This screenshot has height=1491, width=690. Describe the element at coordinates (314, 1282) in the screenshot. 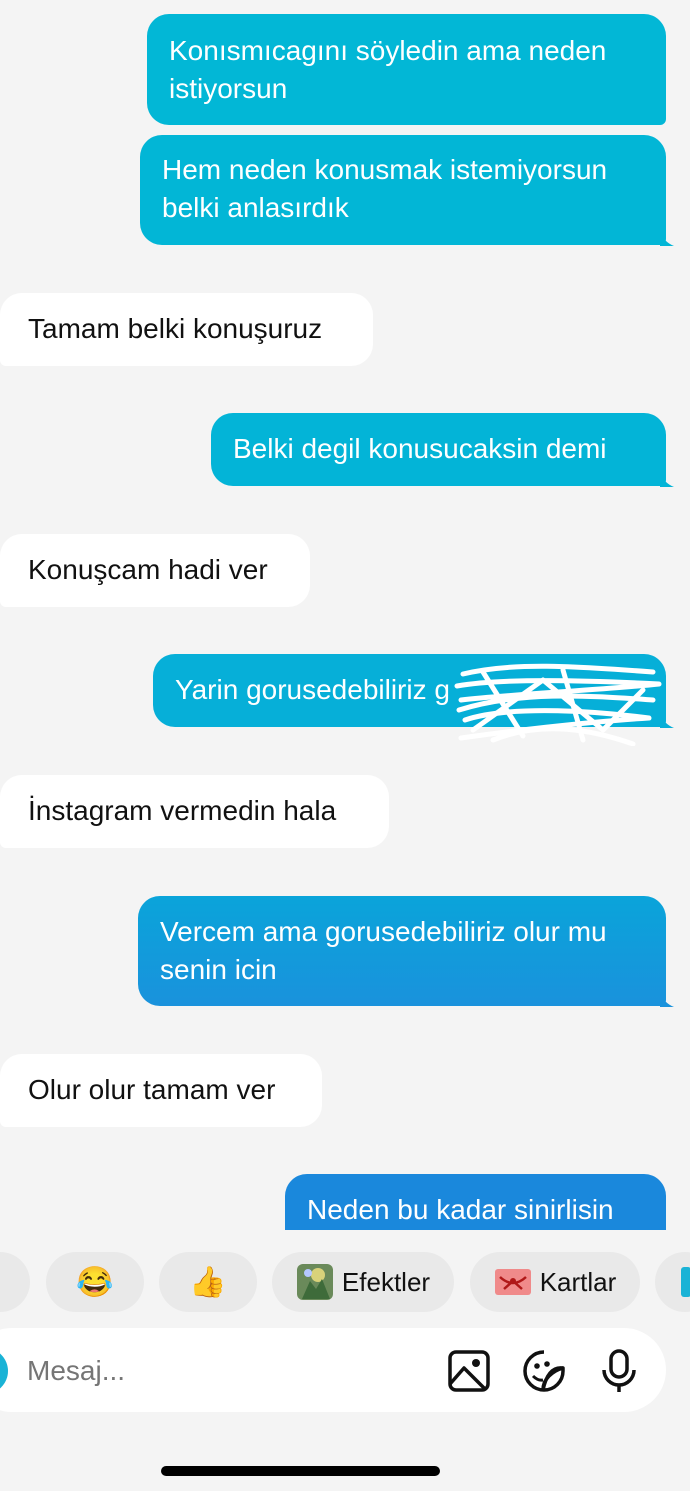

I see `effects-icon` at that location.